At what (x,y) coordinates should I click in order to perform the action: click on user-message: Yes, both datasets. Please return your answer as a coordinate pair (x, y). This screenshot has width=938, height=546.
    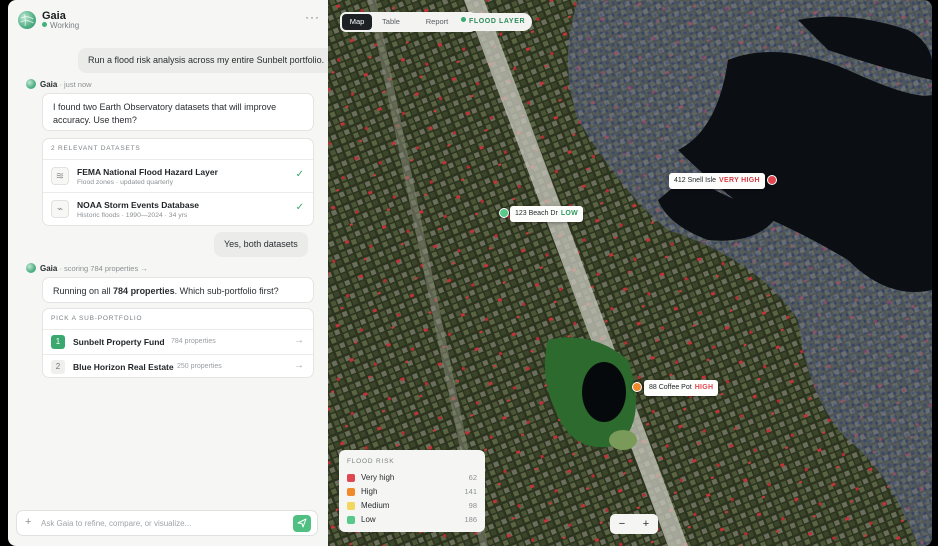
    Looking at the image, I should click on (261, 244).